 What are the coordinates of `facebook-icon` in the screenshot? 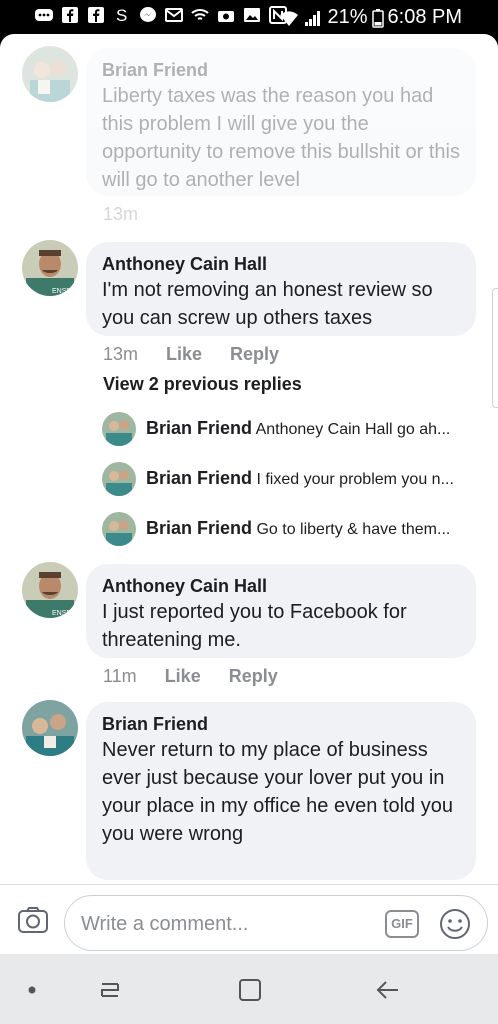 It's located at (70, 15).